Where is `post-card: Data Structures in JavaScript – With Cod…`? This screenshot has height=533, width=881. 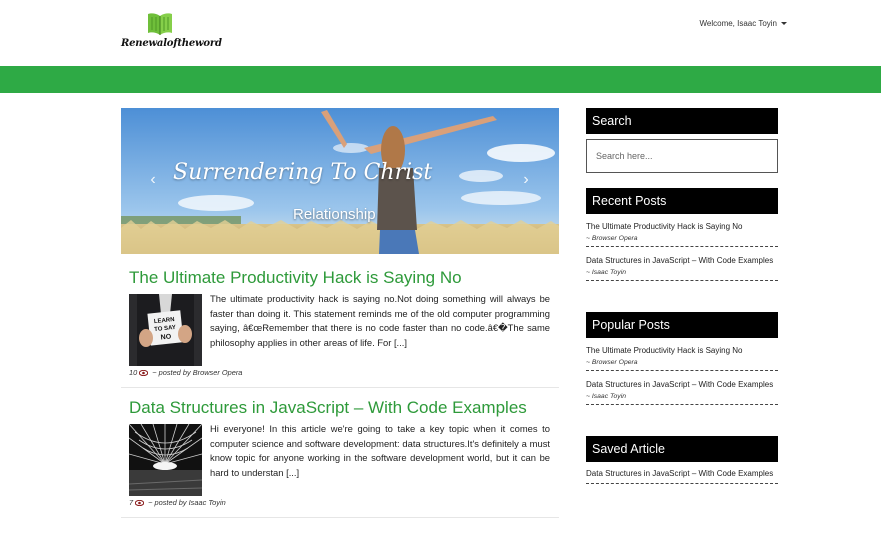 post-card: Data Structures in JavaScript – With Cod… is located at coordinates (340, 458).